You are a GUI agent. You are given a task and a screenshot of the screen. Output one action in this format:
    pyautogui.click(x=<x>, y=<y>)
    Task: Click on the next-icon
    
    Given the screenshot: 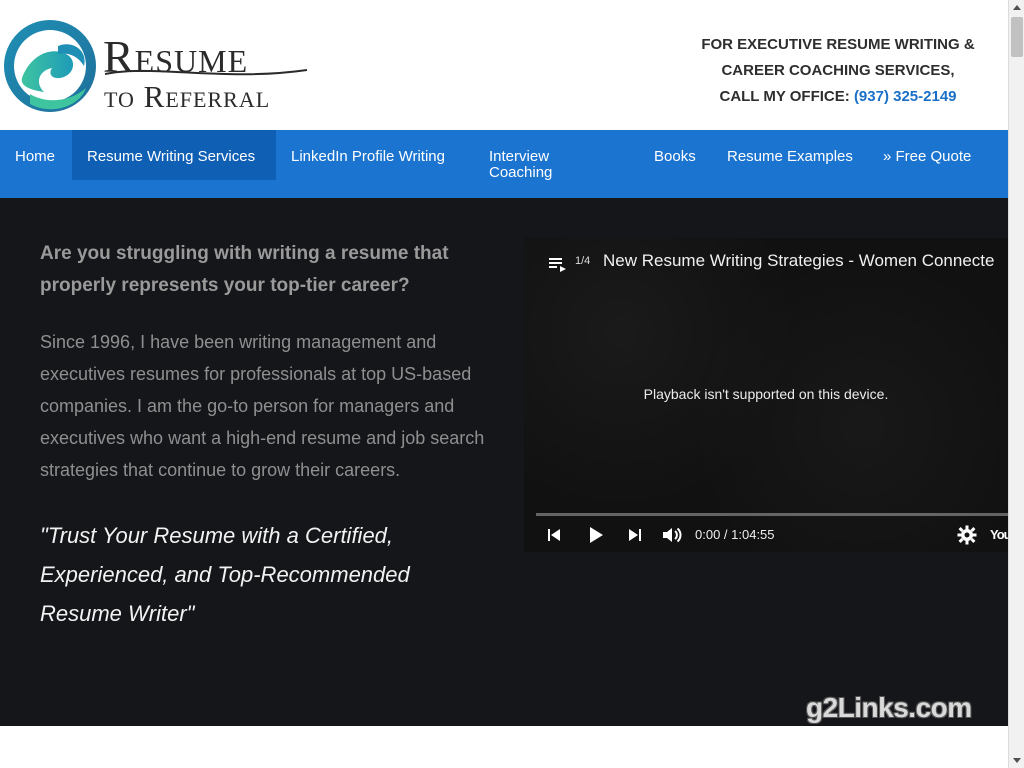 What is the action you would take?
    pyautogui.click(x=635, y=535)
    